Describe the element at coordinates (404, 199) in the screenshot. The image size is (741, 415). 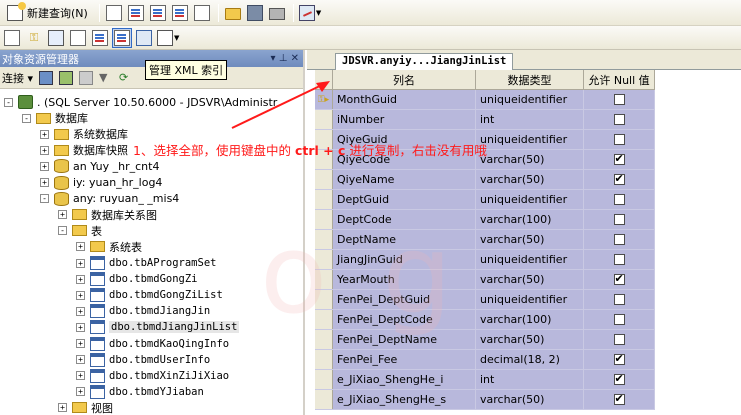
I see `column-name-cell: DeptGuid` at that location.